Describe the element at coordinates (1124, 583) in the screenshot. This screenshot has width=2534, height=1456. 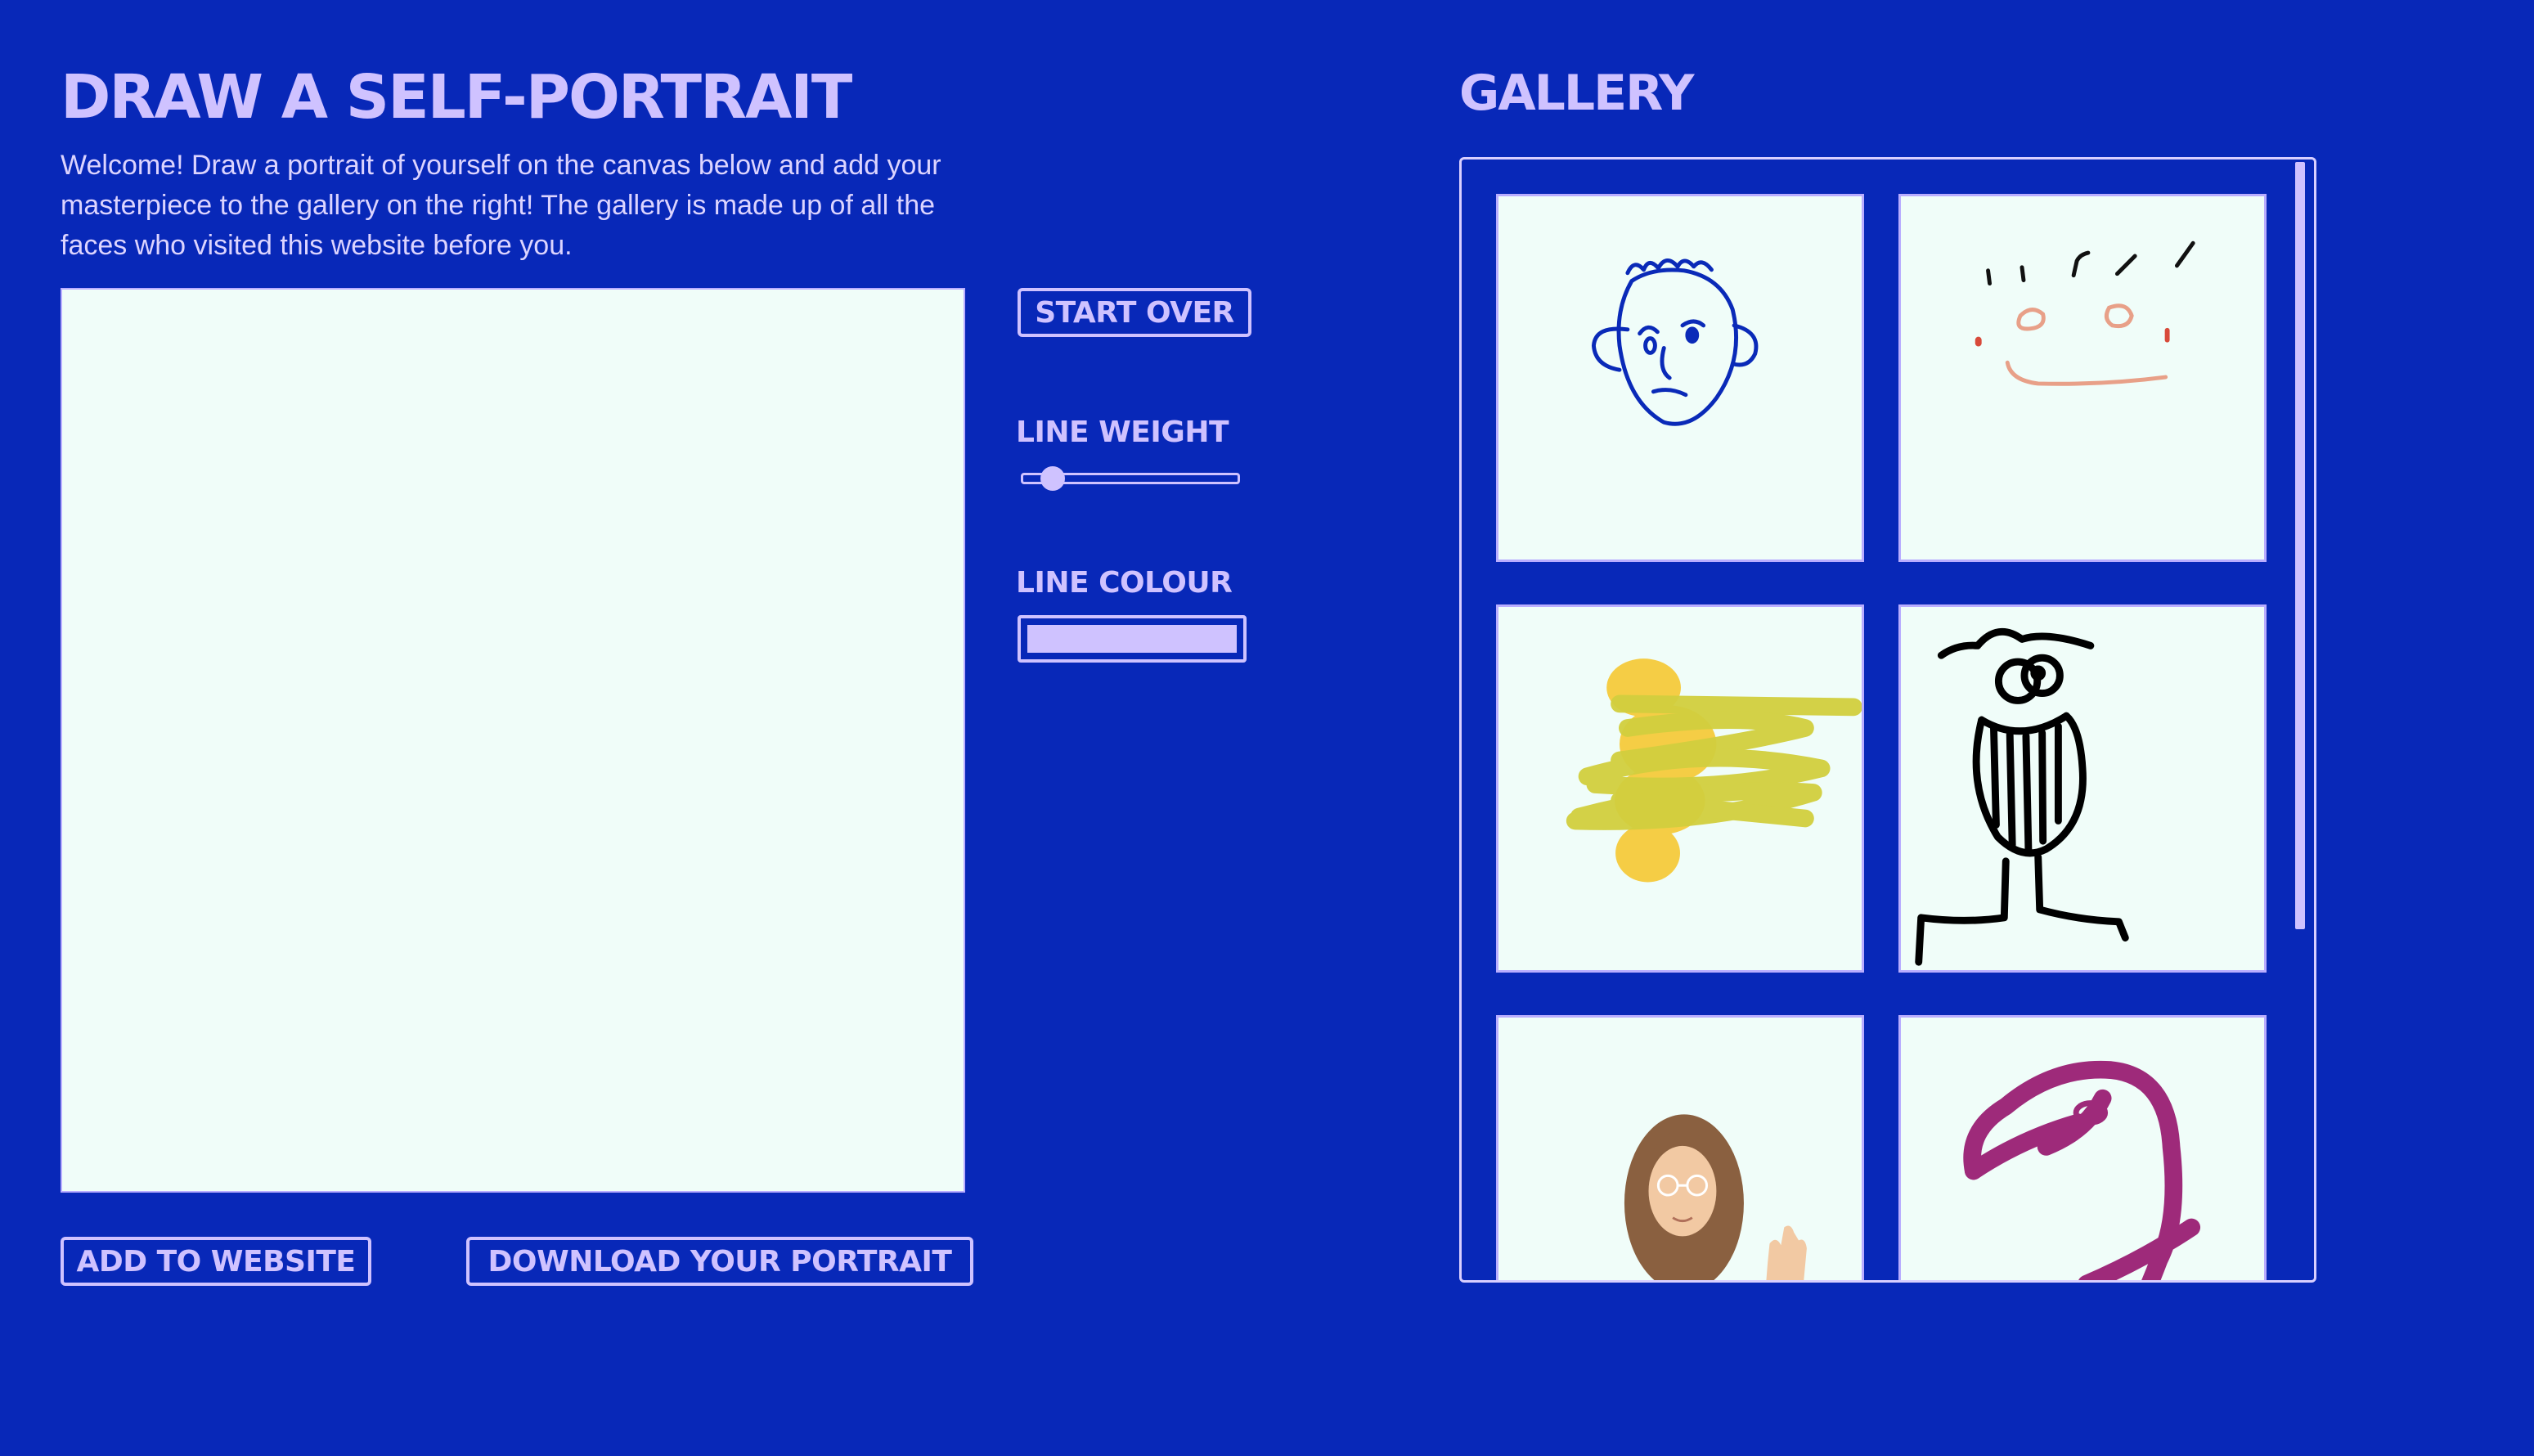
I see `line-colour-label: LINE COLOUR` at that location.